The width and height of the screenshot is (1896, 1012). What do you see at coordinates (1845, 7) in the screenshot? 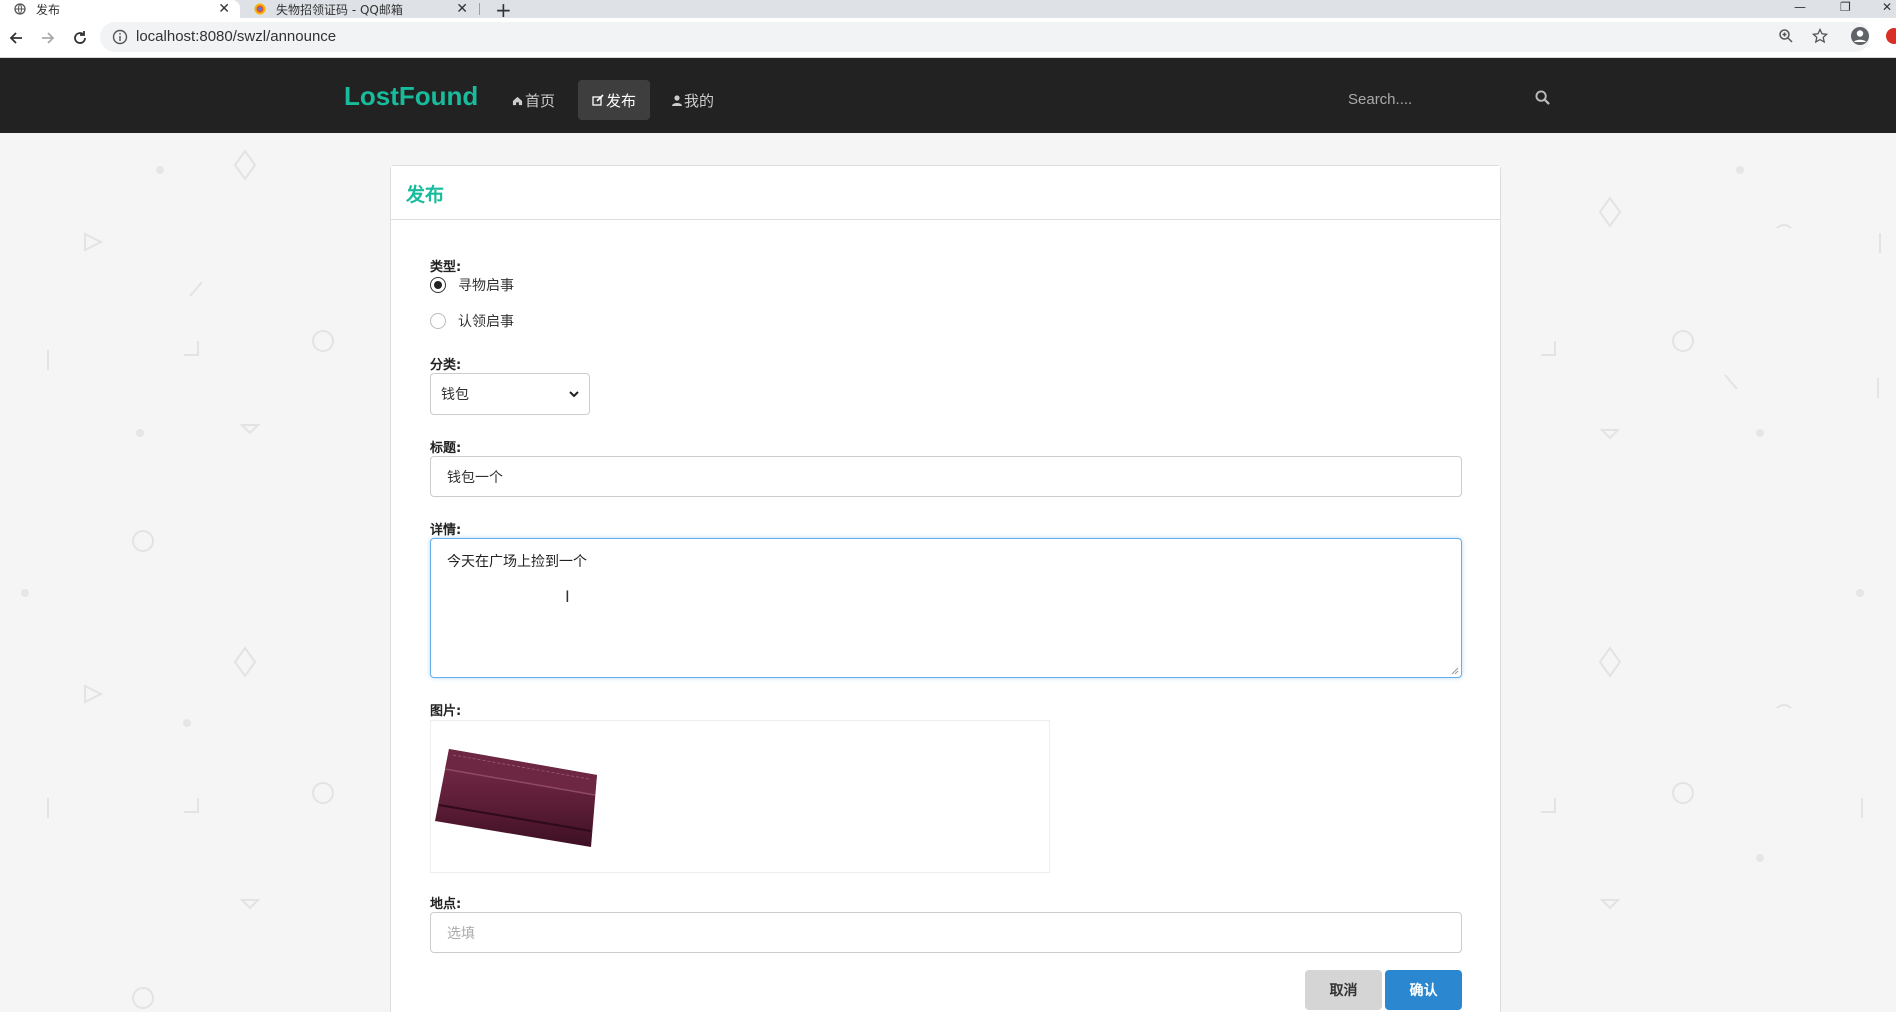
I see `restore-icon: ❐` at bounding box center [1845, 7].